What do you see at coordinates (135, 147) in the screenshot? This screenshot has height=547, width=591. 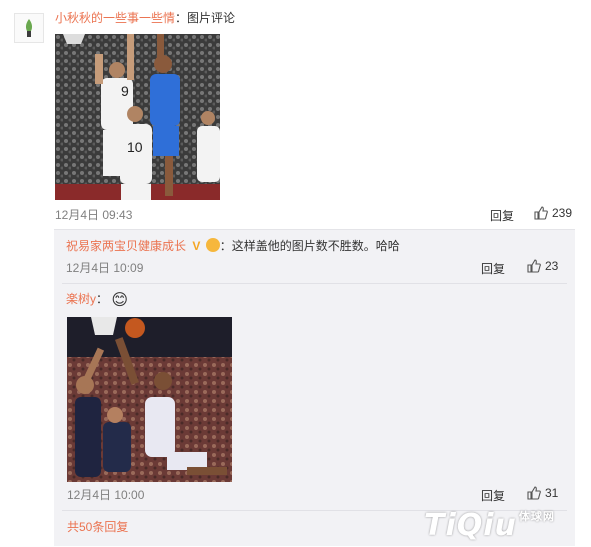 I see `svg-text: 10` at bounding box center [135, 147].